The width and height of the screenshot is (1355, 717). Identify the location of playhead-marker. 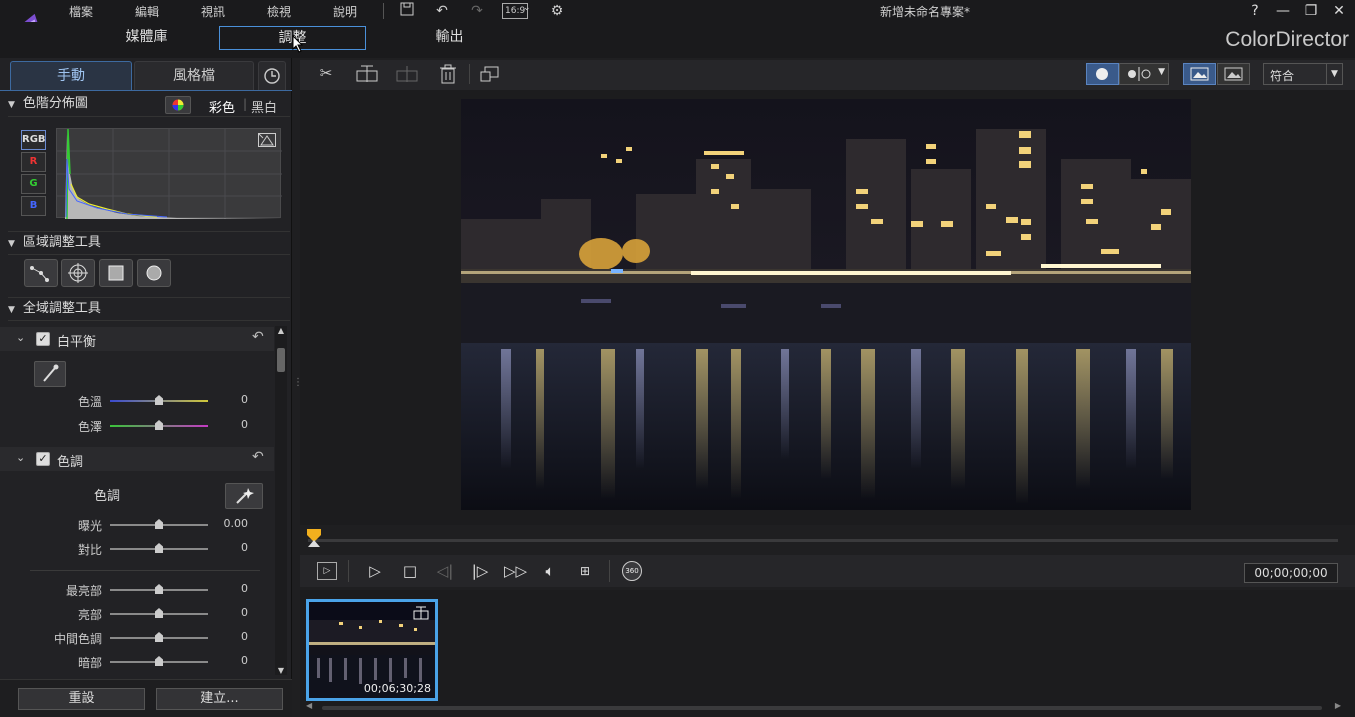
(314, 538).